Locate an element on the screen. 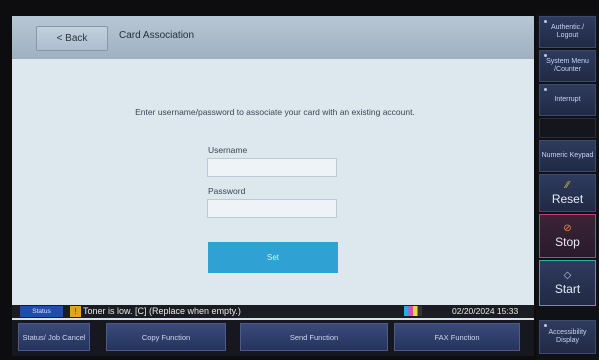 The height and width of the screenshot is (360, 599). authentication-logout-key: Authentic./ Logout is located at coordinates (567, 32).